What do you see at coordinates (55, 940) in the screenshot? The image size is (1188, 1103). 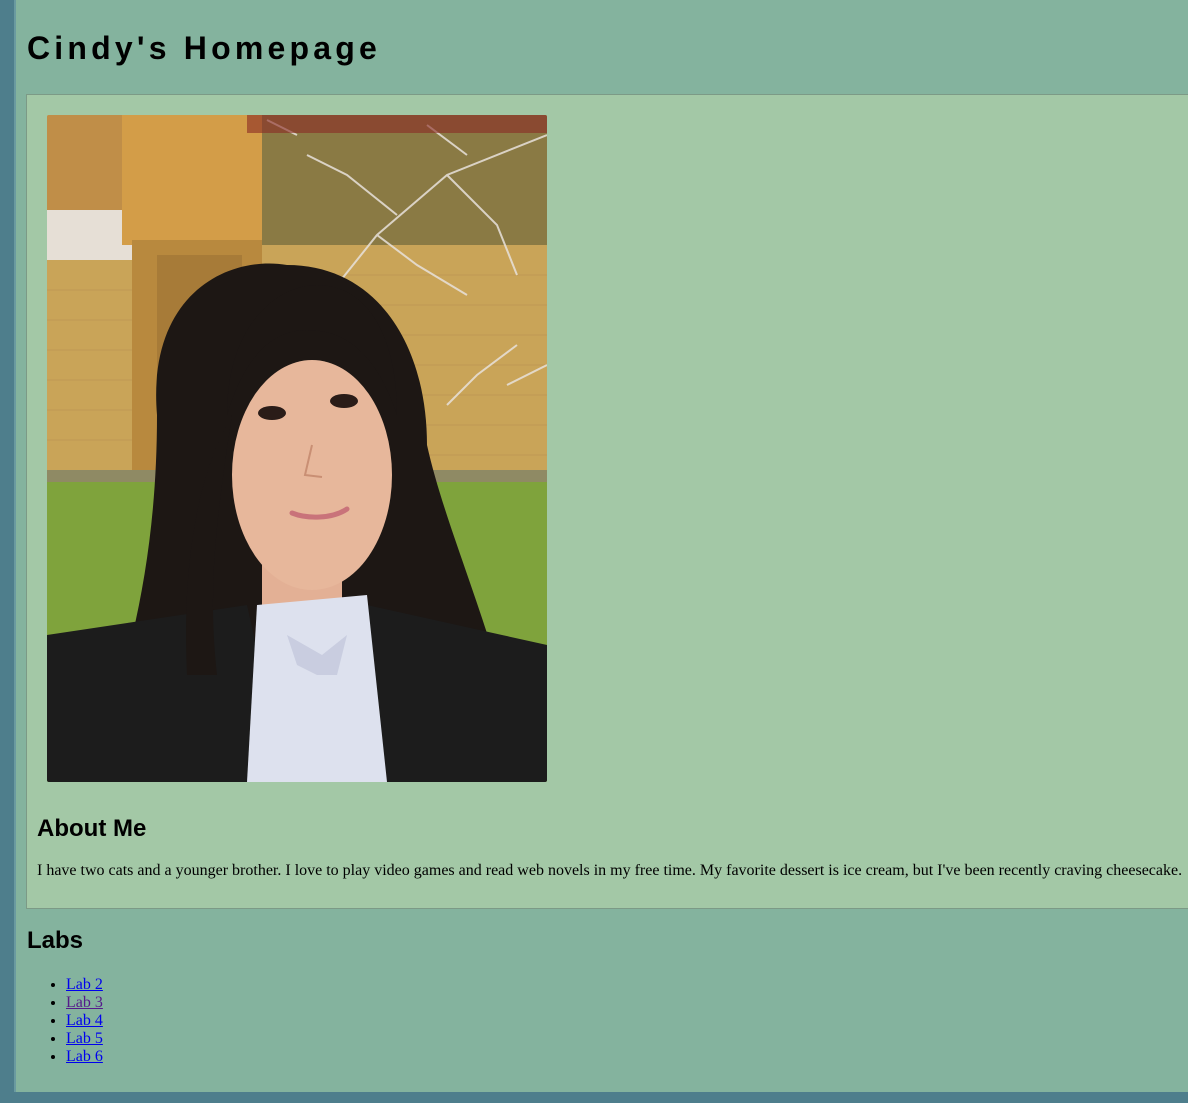 I see `labs-heading: Labs` at bounding box center [55, 940].